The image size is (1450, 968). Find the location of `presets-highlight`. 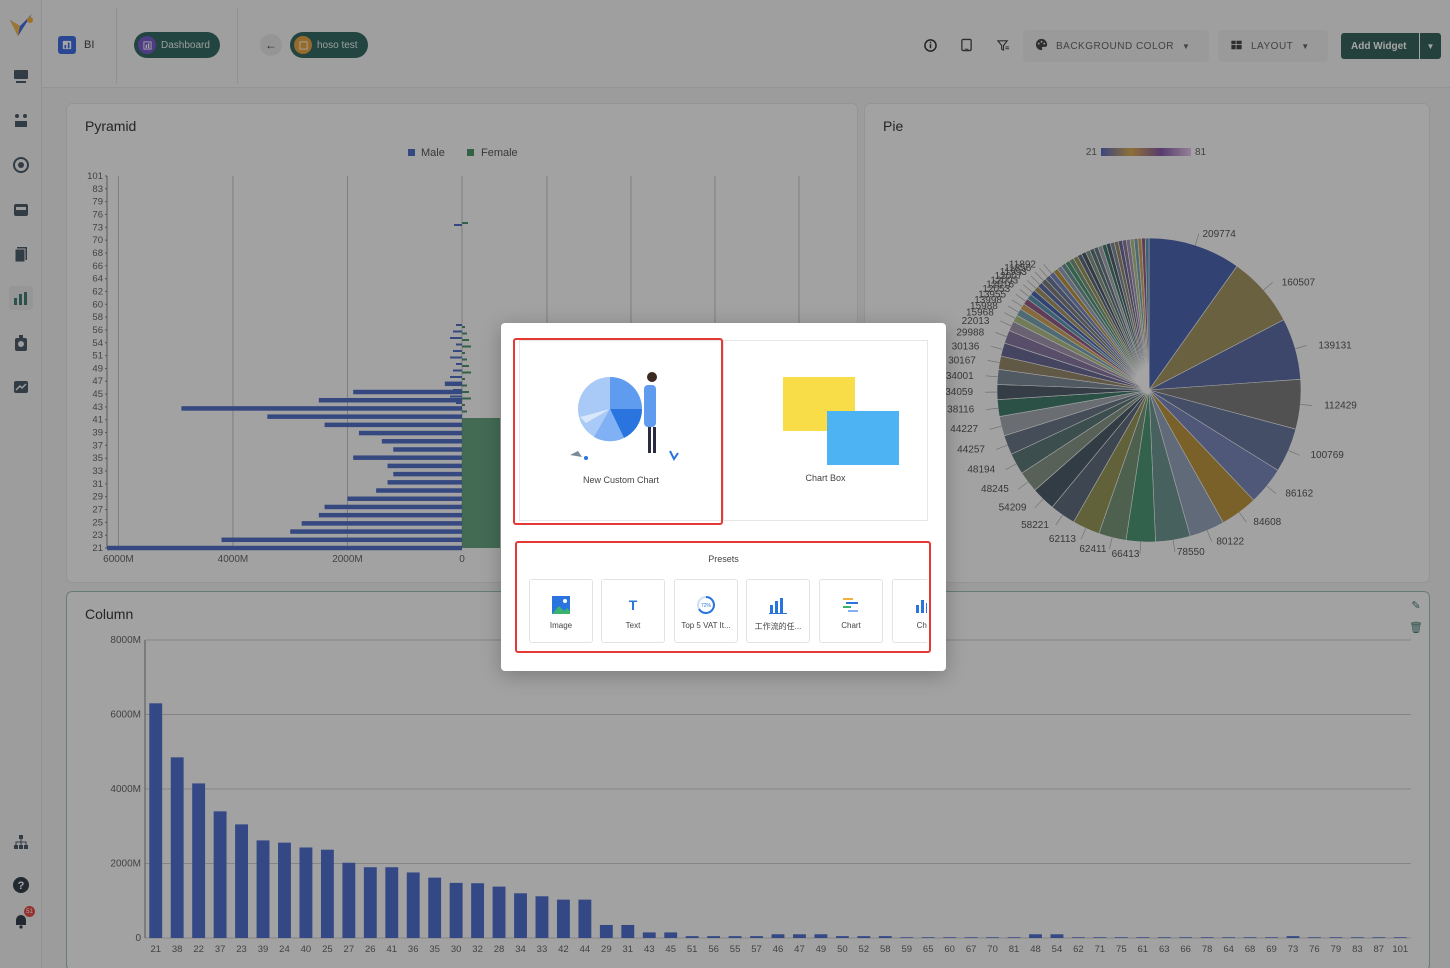

presets-highlight is located at coordinates (723, 597).